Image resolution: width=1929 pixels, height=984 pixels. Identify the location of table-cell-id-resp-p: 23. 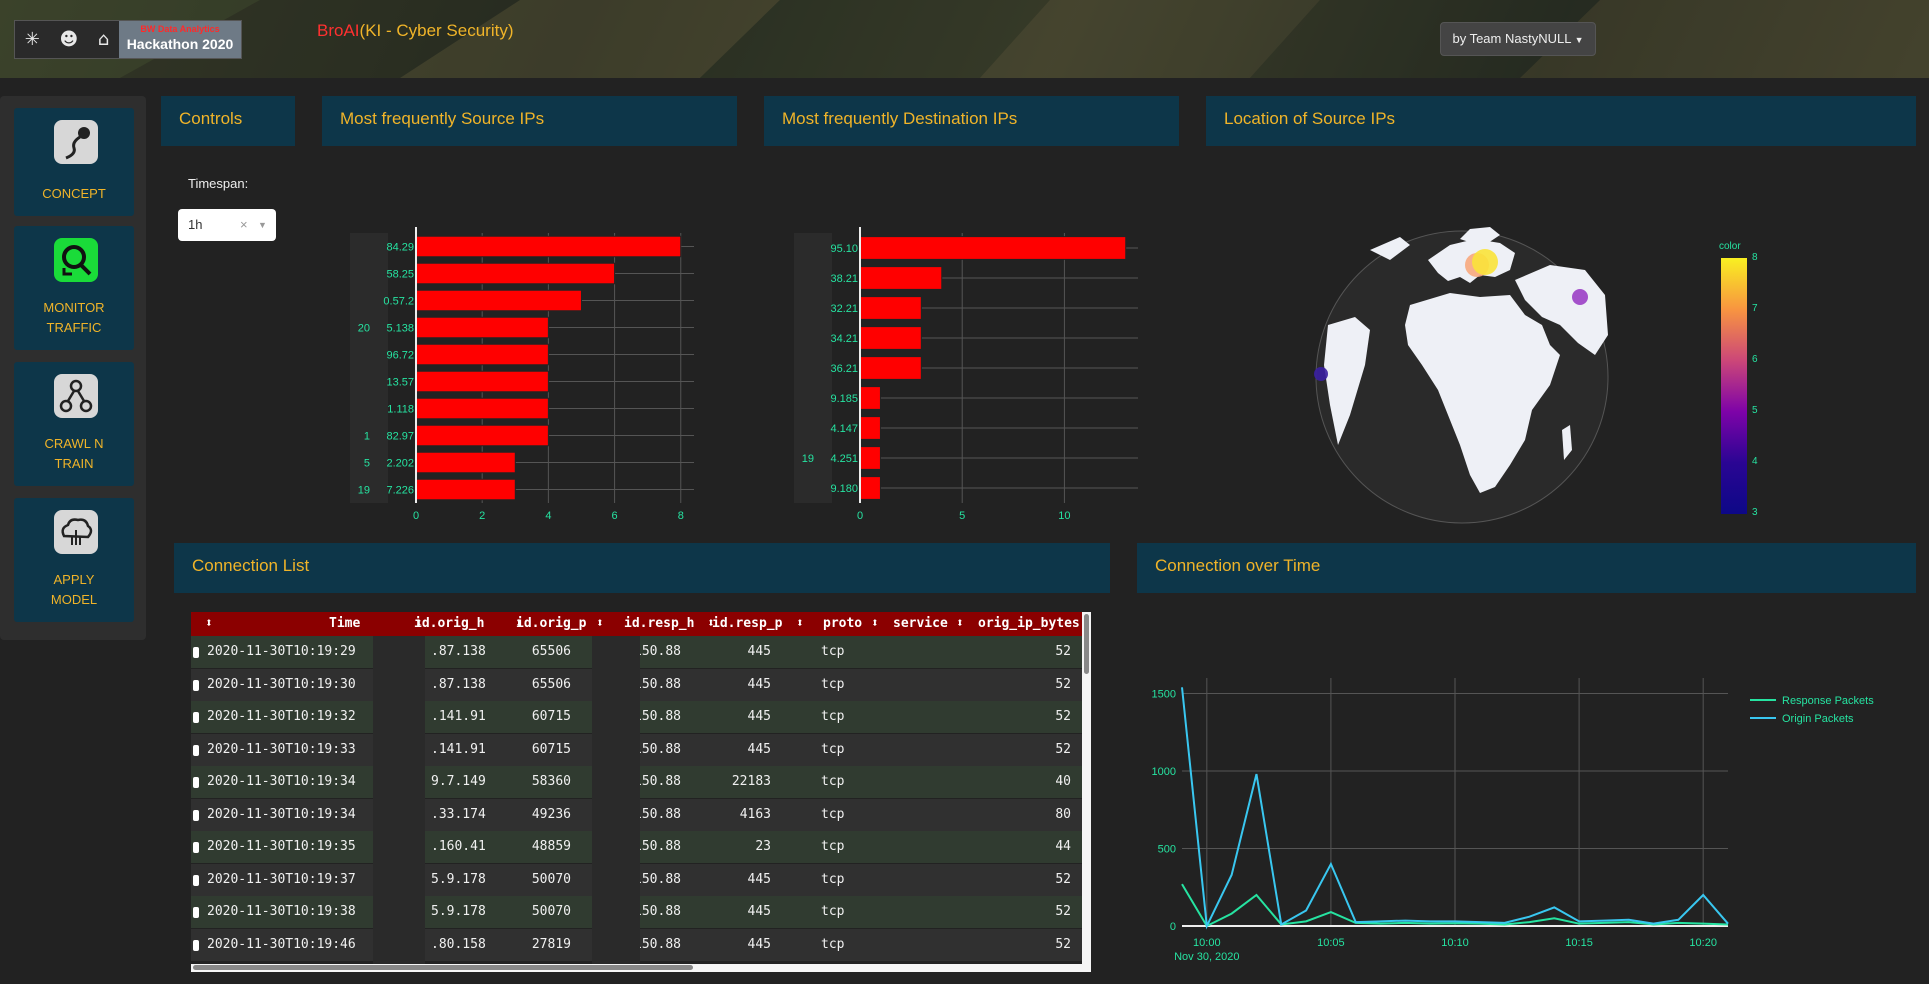
(763, 846).